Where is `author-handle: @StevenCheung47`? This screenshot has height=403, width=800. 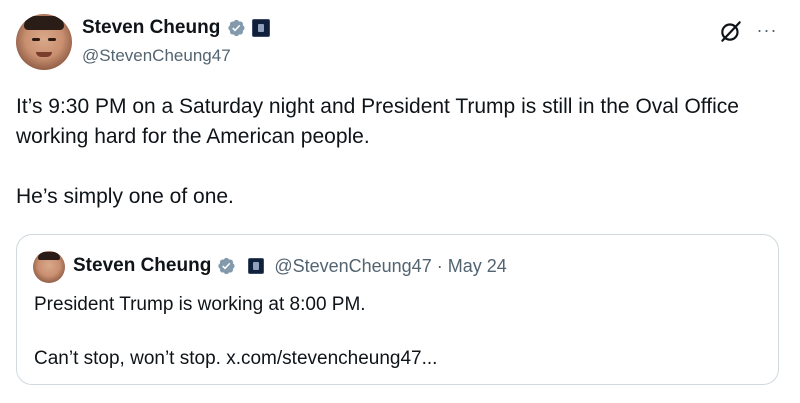 author-handle: @StevenCheung47 is located at coordinates (176, 56).